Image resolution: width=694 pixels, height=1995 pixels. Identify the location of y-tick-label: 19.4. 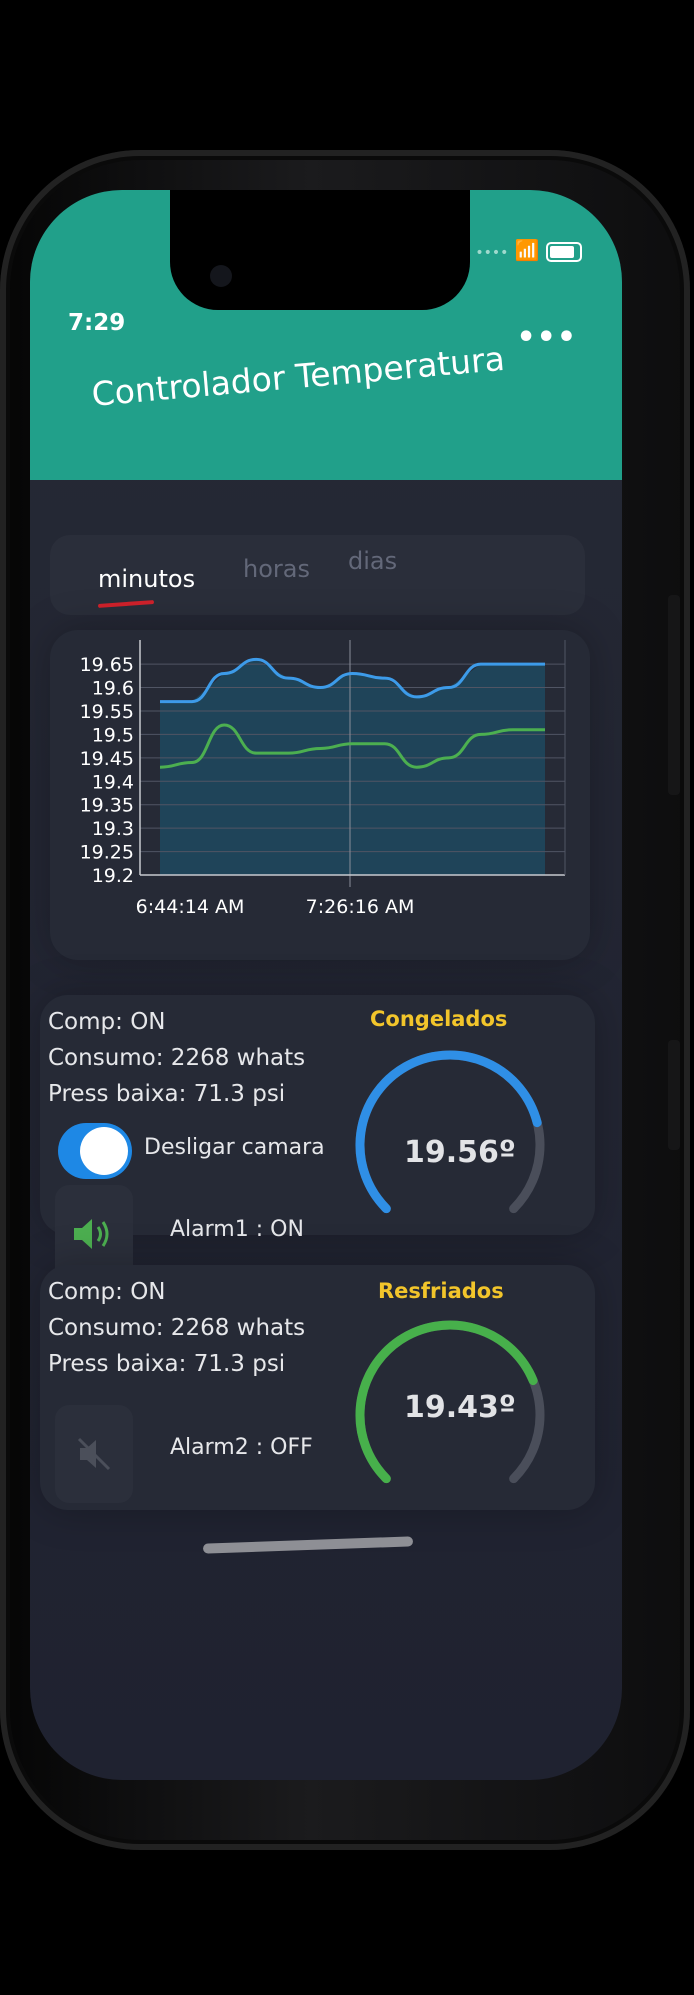
(113, 782).